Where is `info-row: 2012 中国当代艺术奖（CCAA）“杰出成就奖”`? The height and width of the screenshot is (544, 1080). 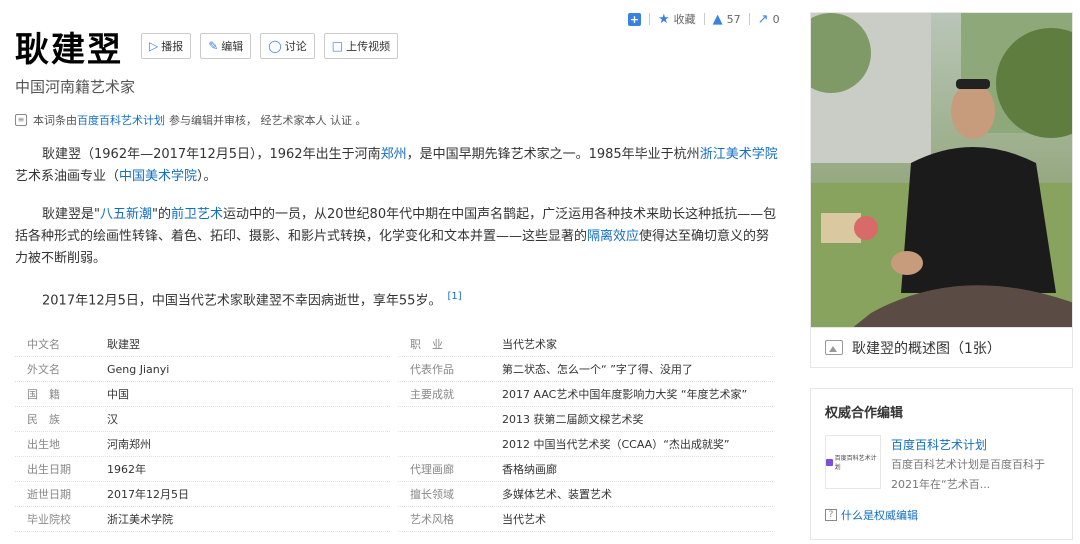 info-row: 2012 中国当代艺术奖（CCAA）“杰出成就奖” is located at coordinates (585, 444).